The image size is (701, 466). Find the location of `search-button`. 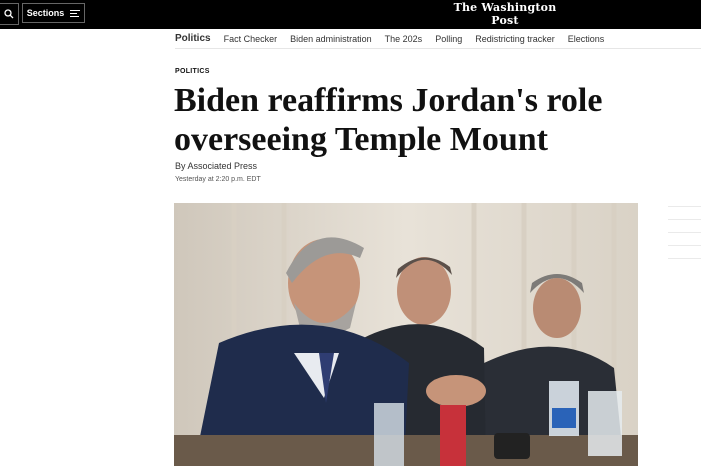

search-button is located at coordinates (9, 14).